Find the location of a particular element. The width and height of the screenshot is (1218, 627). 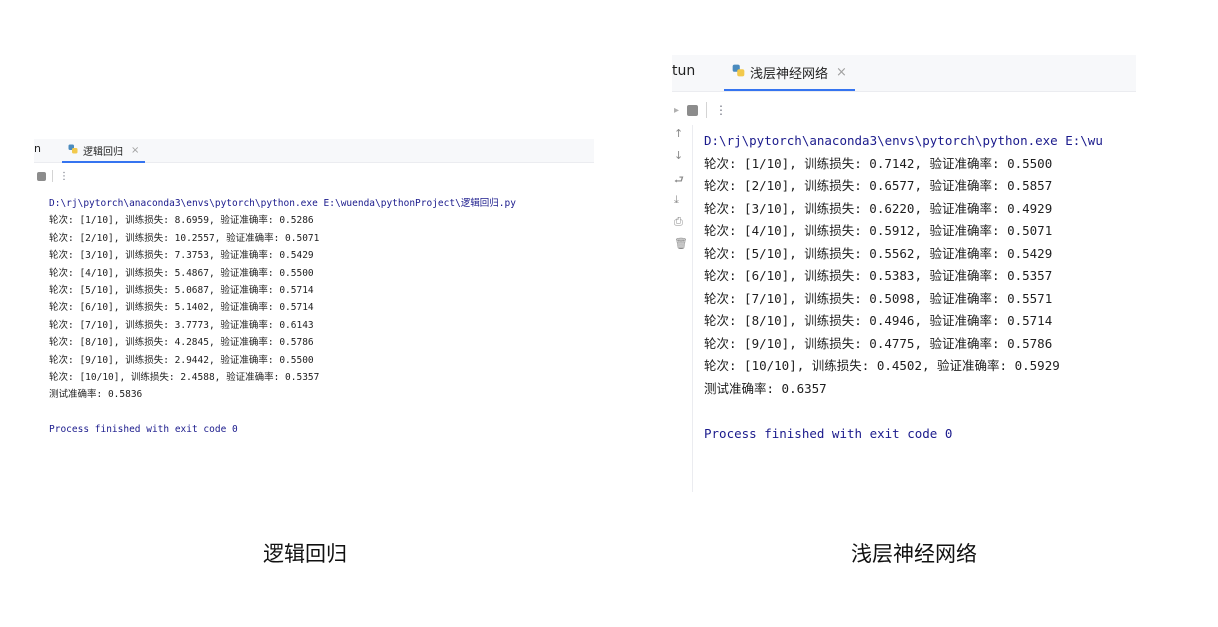

epoch-line: 轮次: [1/10], 训练损失: 8.6959, 验证准确率: 0.5286 is located at coordinates (181, 221).